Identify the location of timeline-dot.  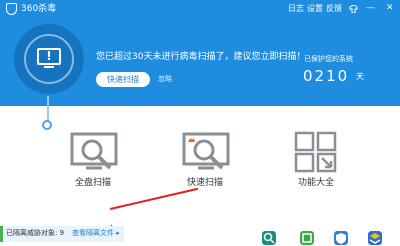
(47, 125).